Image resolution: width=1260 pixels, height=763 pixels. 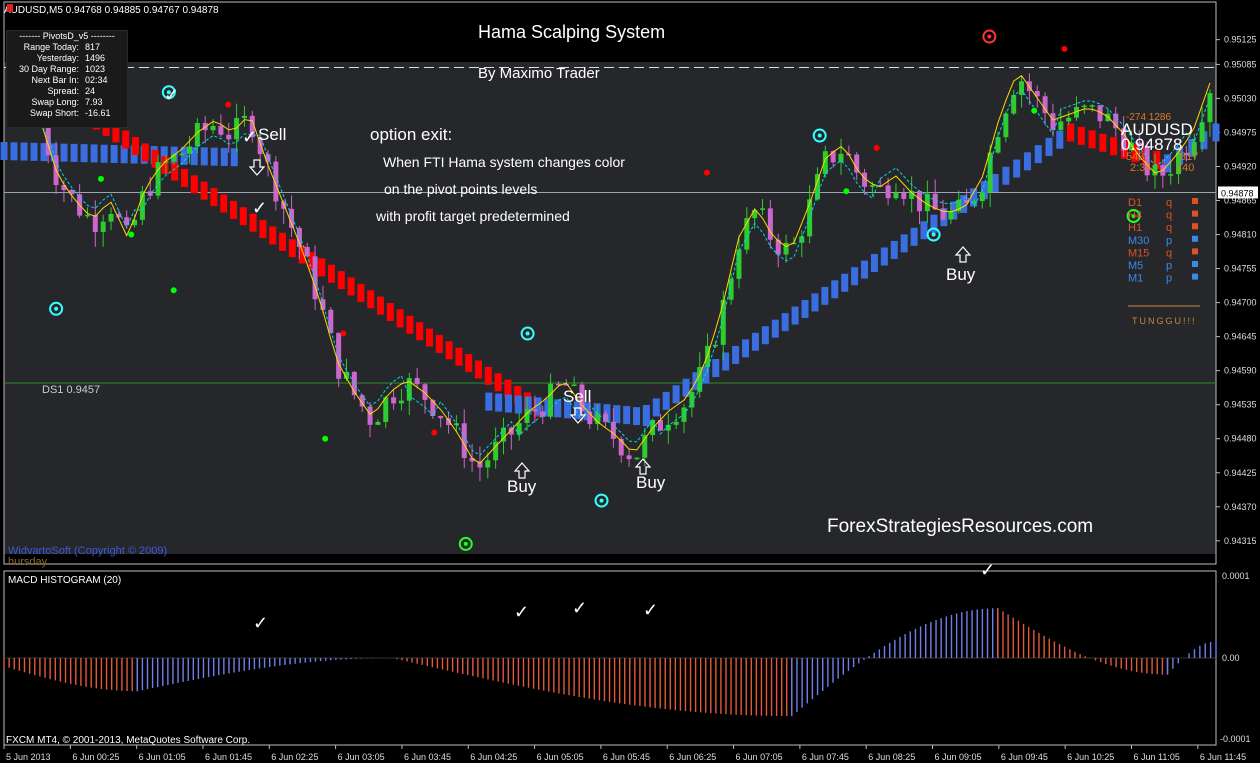 What do you see at coordinates (1138, 241) in the screenshot?
I see `timeframe-label: M30` at bounding box center [1138, 241].